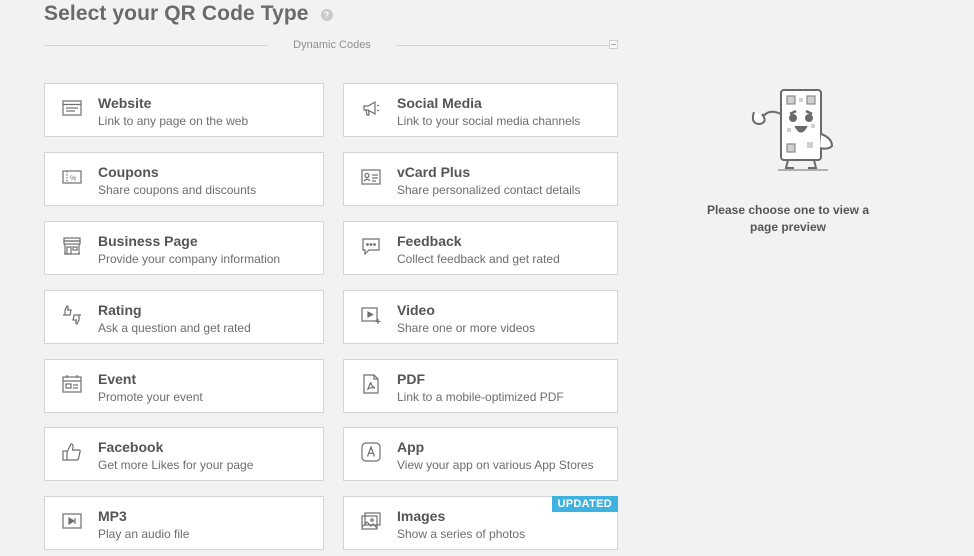  Describe the element at coordinates (489, 190) in the screenshot. I see `card-subtitle: Share personalized contact details` at that location.